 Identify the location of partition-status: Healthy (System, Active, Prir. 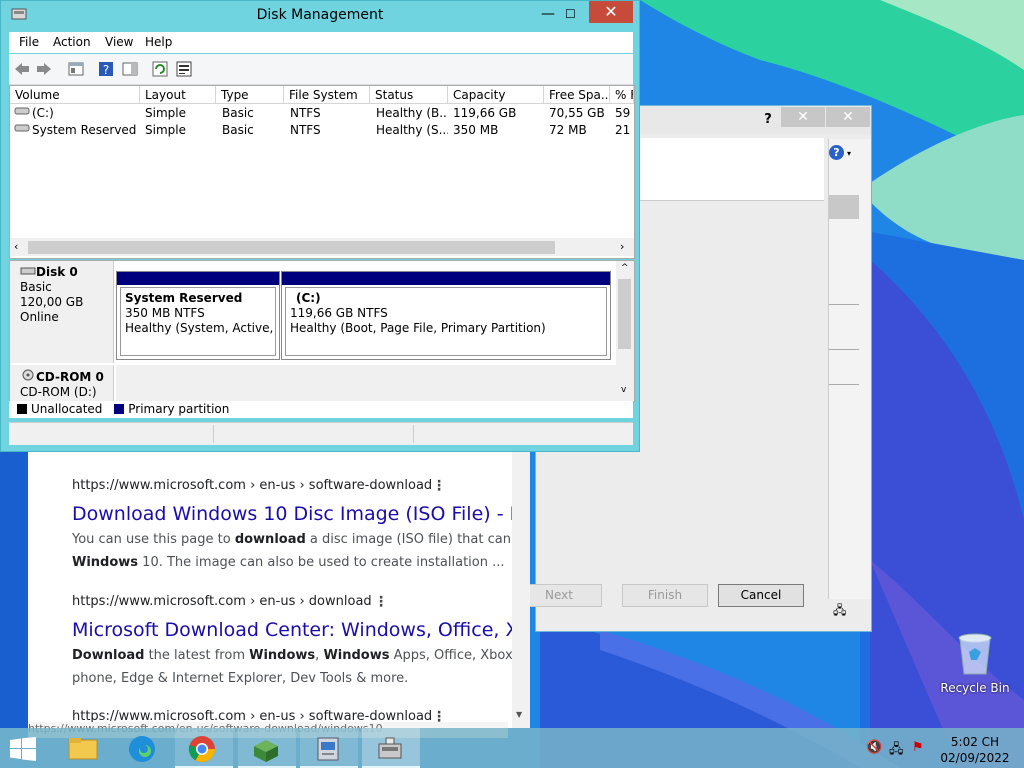
(200, 328).